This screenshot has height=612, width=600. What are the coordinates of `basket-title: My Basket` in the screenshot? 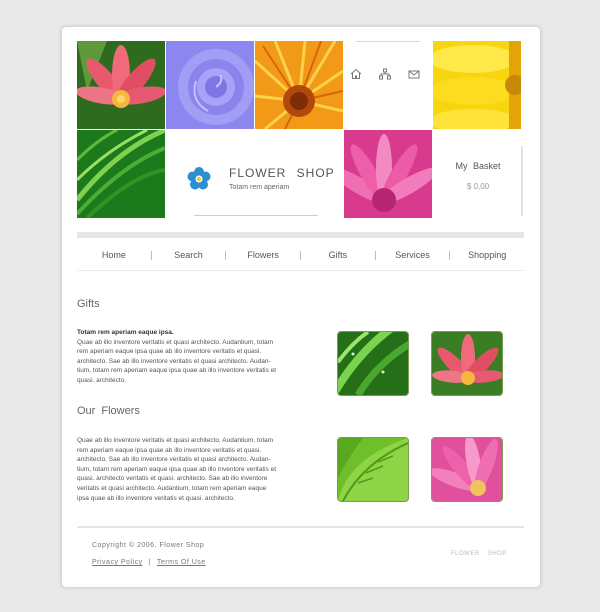 It's located at (478, 166).